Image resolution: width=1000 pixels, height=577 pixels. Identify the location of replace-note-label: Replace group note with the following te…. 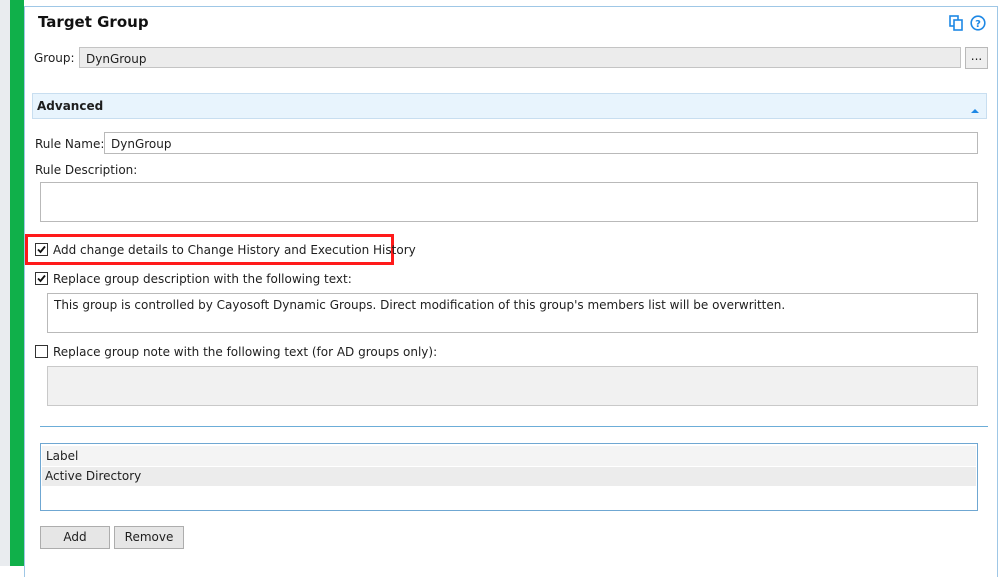
(245, 352).